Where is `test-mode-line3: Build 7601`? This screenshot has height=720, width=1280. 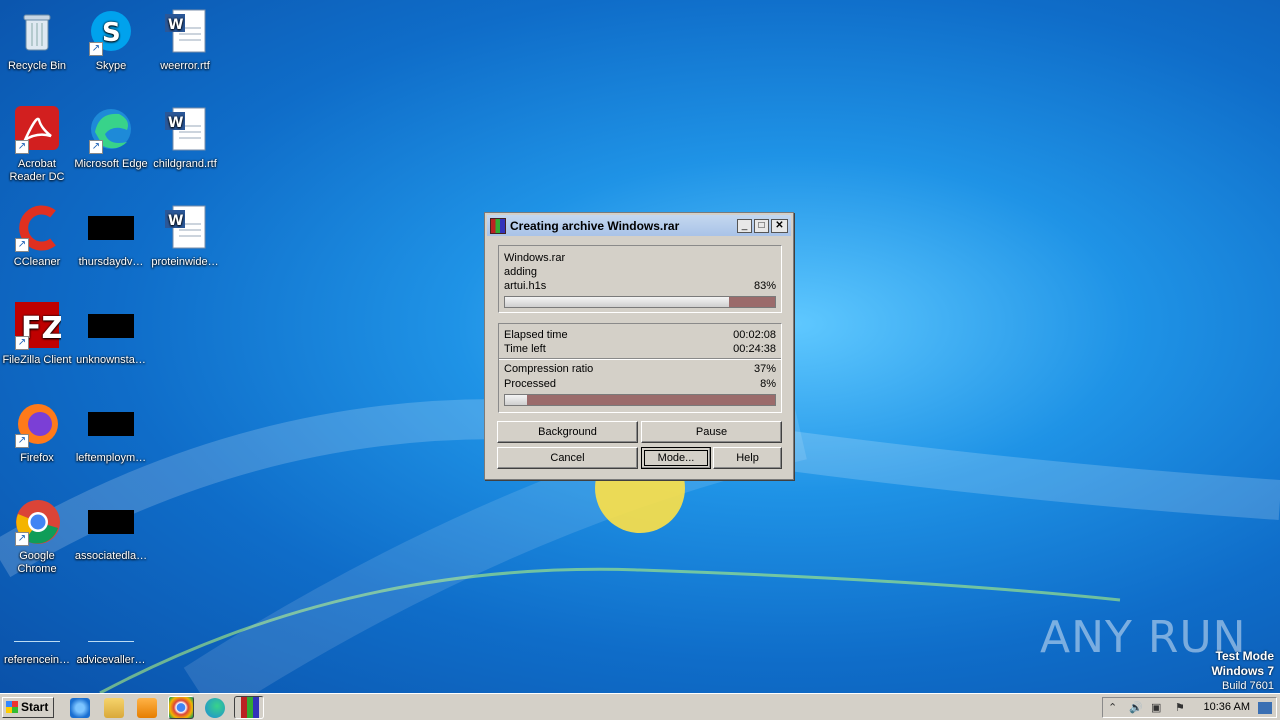
test-mode-line3: Build 7601 is located at coordinates (1248, 686).